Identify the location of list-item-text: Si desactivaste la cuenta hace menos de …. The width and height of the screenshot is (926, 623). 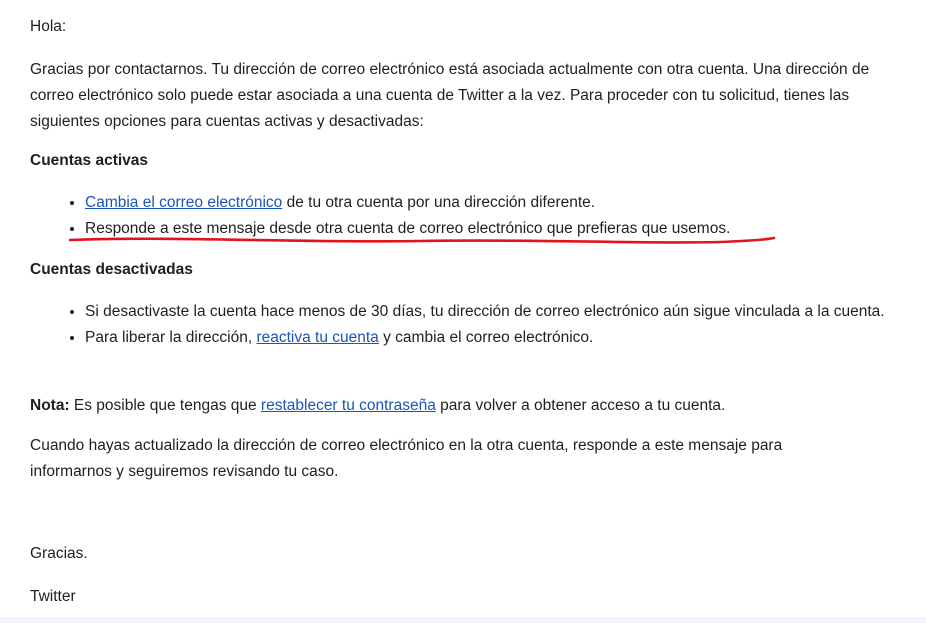
(485, 311).